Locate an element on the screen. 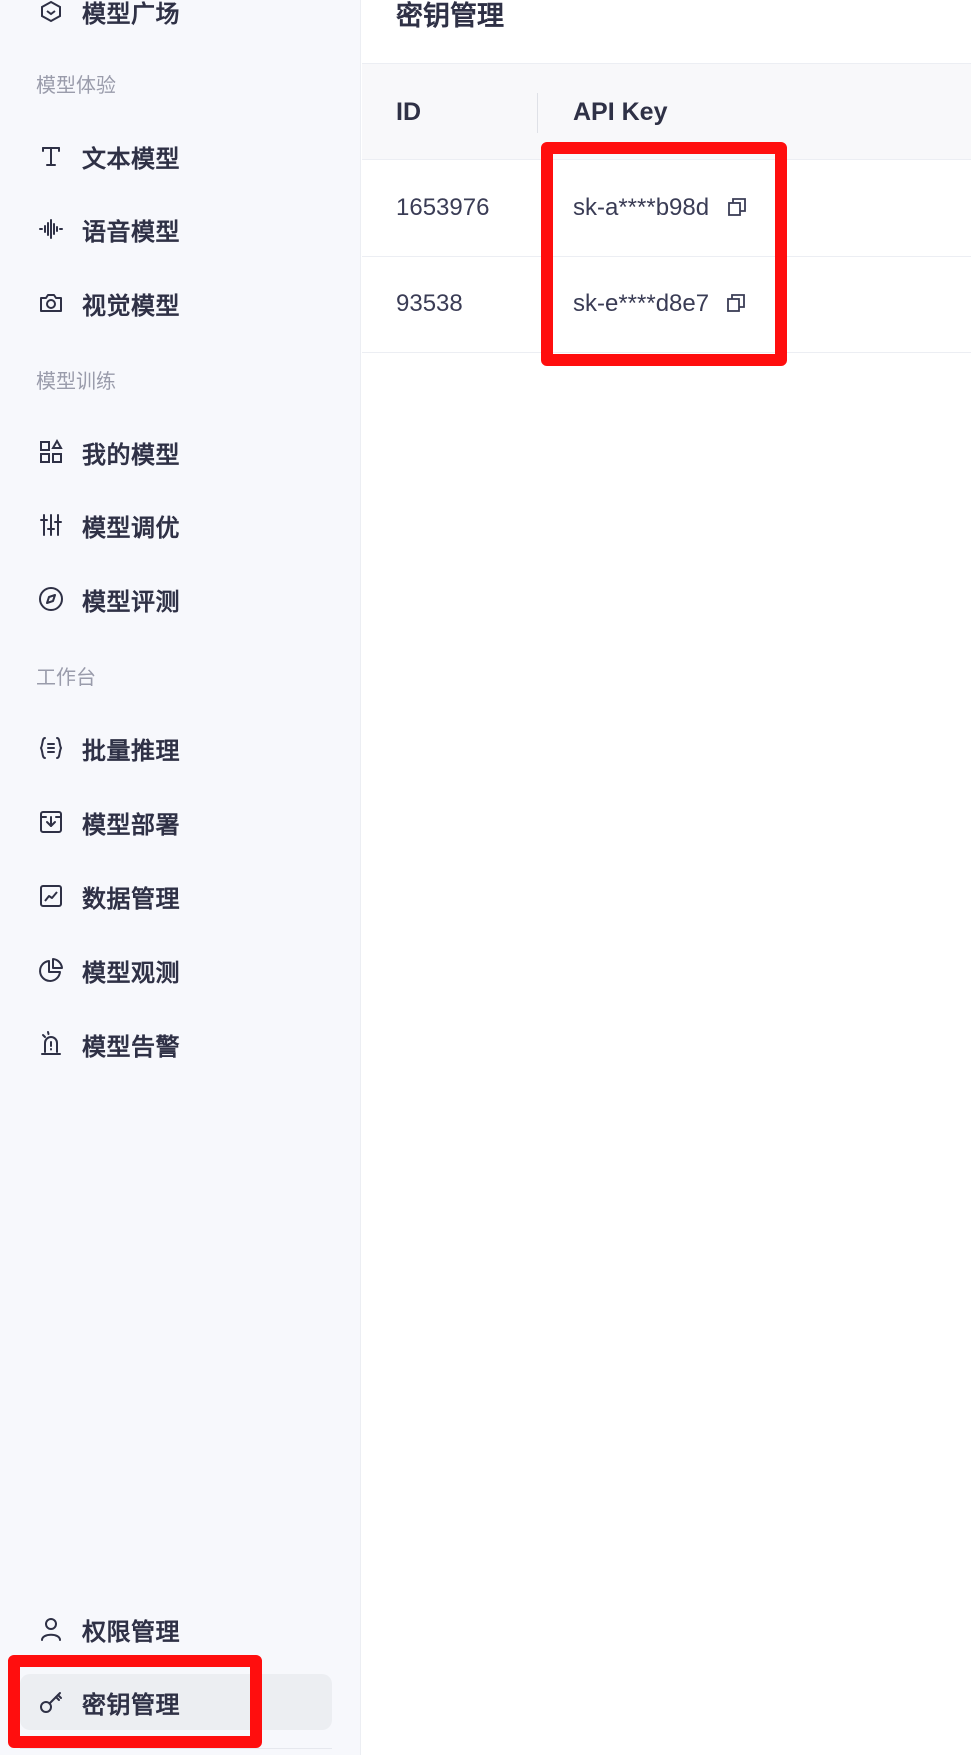 The width and height of the screenshot is (971, 1755). apps-grid-icon is located at coordinates (51, 452).